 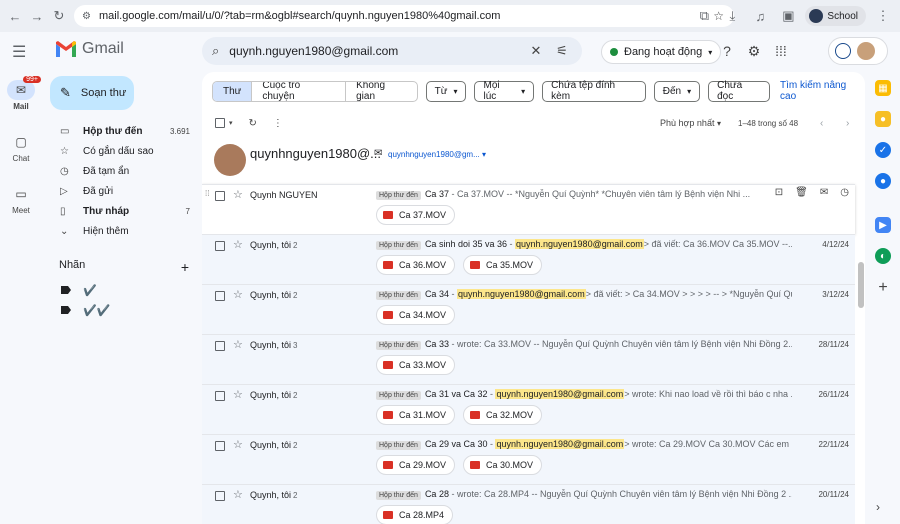 I want to click on attachment-chip: Ca 34.MOV, so click(x=416, y=315).